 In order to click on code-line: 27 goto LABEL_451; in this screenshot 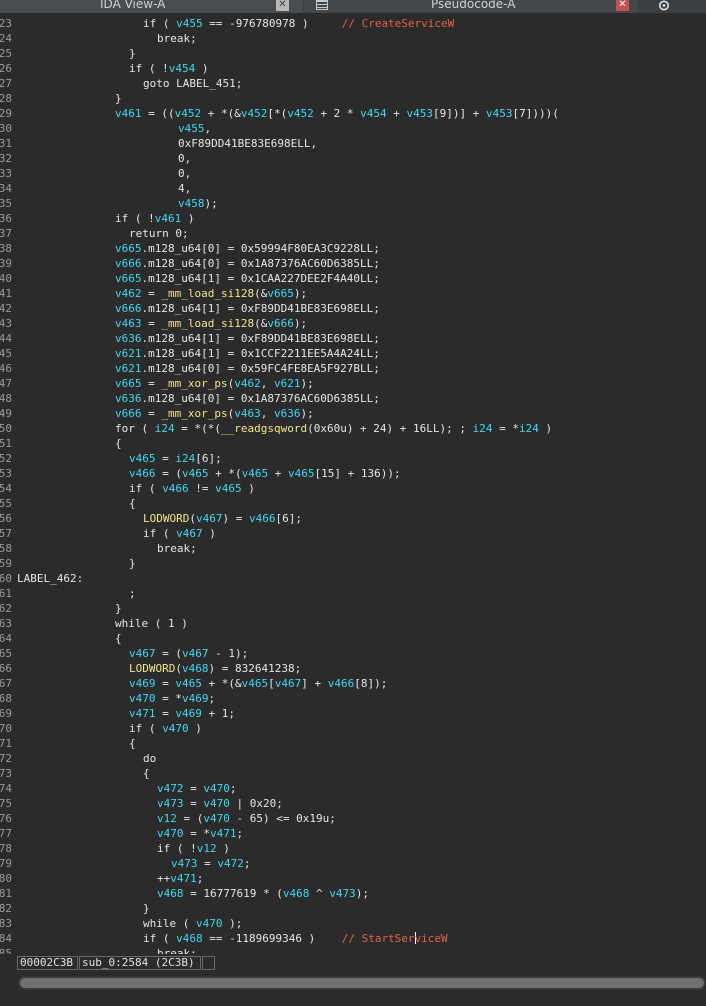, I will do `click(353, 83)`.